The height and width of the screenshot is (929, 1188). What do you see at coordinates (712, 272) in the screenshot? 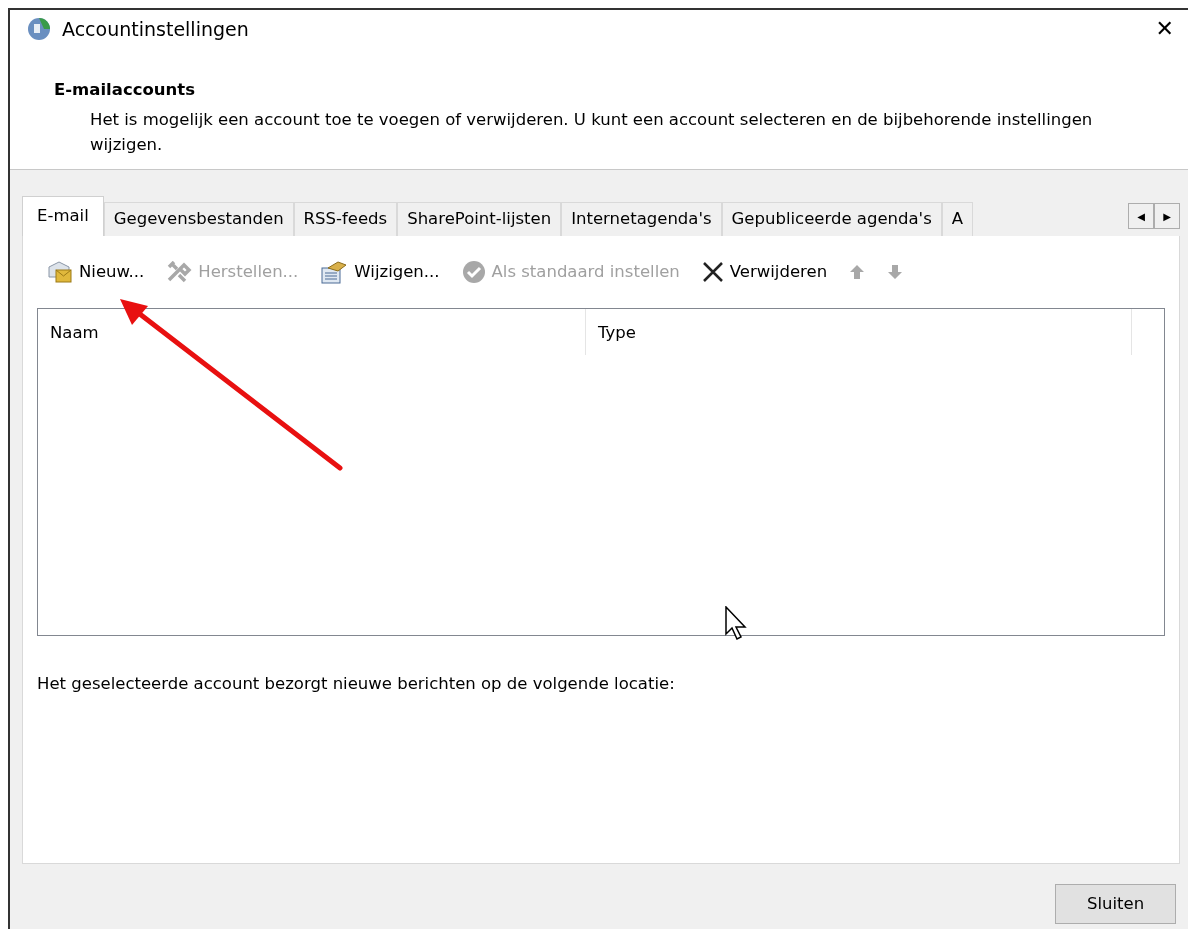
I see `delete-icon` at bounding box center [712, 272].